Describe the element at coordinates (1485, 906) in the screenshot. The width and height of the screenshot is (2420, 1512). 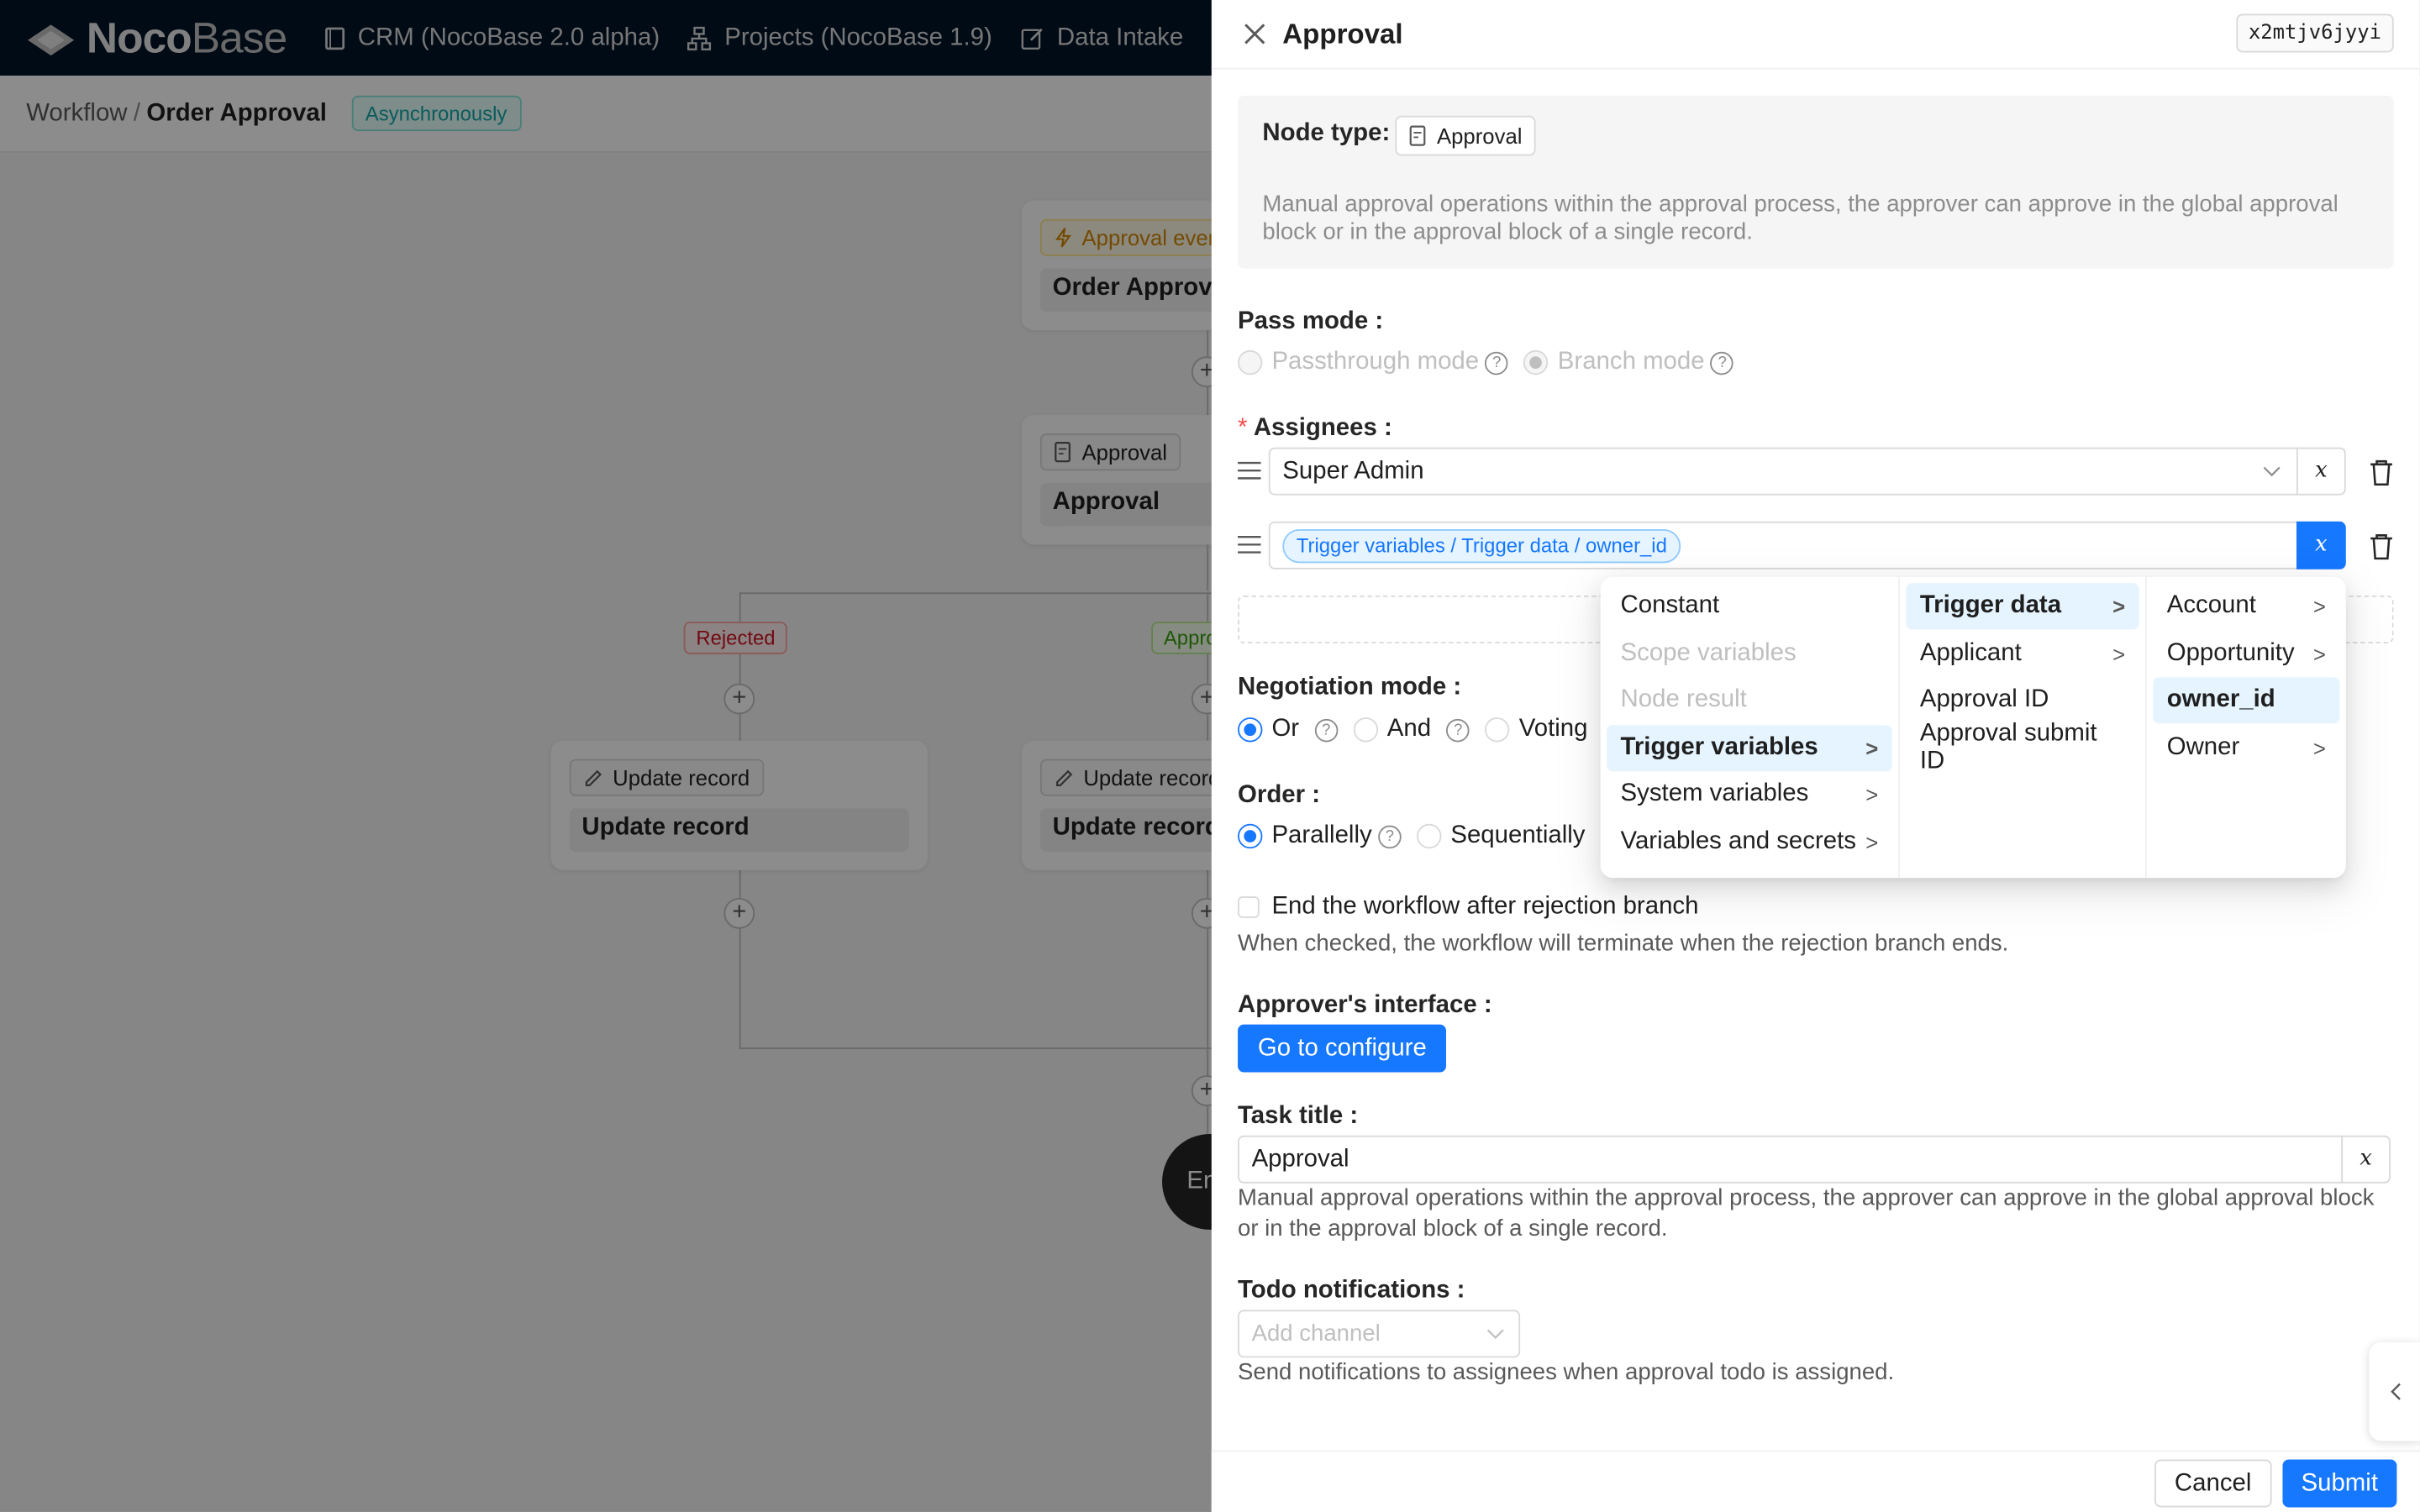
I see `checkbox-label: End the workflow after rejection branch` at that location.